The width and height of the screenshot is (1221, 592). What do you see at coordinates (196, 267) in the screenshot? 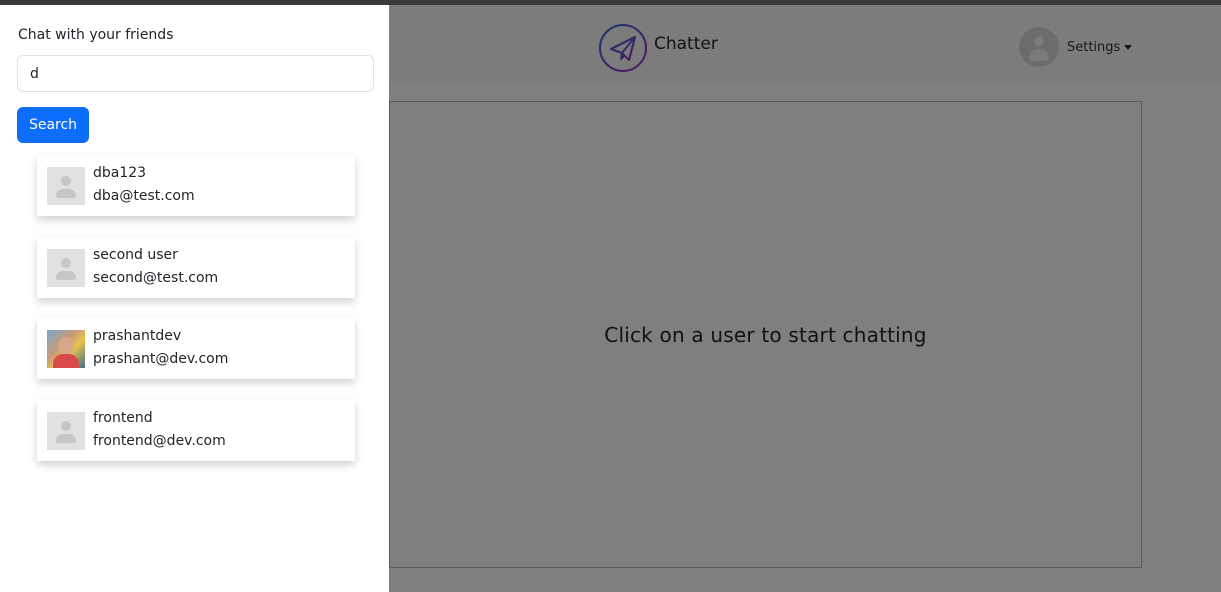
I see `user-result-item: second user second@test.com` at bounding box center [196, 267].